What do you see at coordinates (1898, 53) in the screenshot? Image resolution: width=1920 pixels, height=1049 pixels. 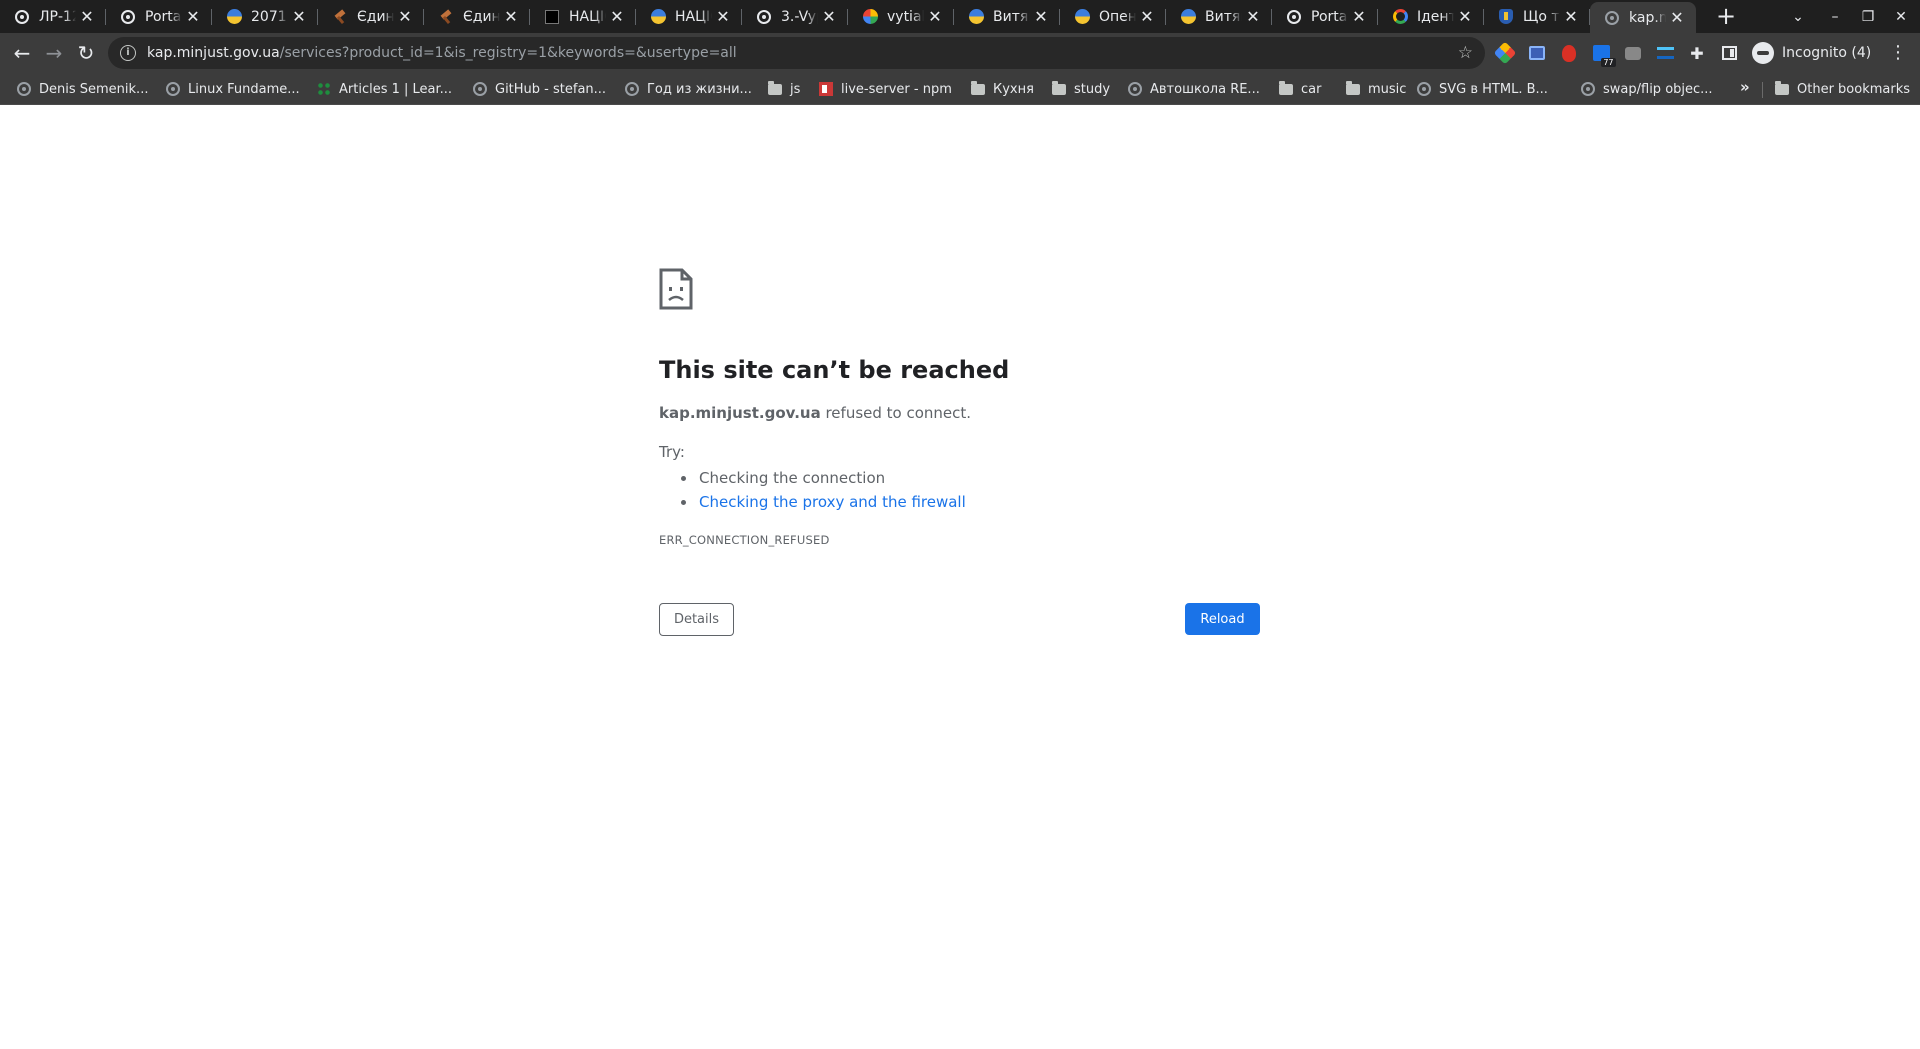 I see `browser-menu-icon: ⋮` at bounding box center [1898, 53].